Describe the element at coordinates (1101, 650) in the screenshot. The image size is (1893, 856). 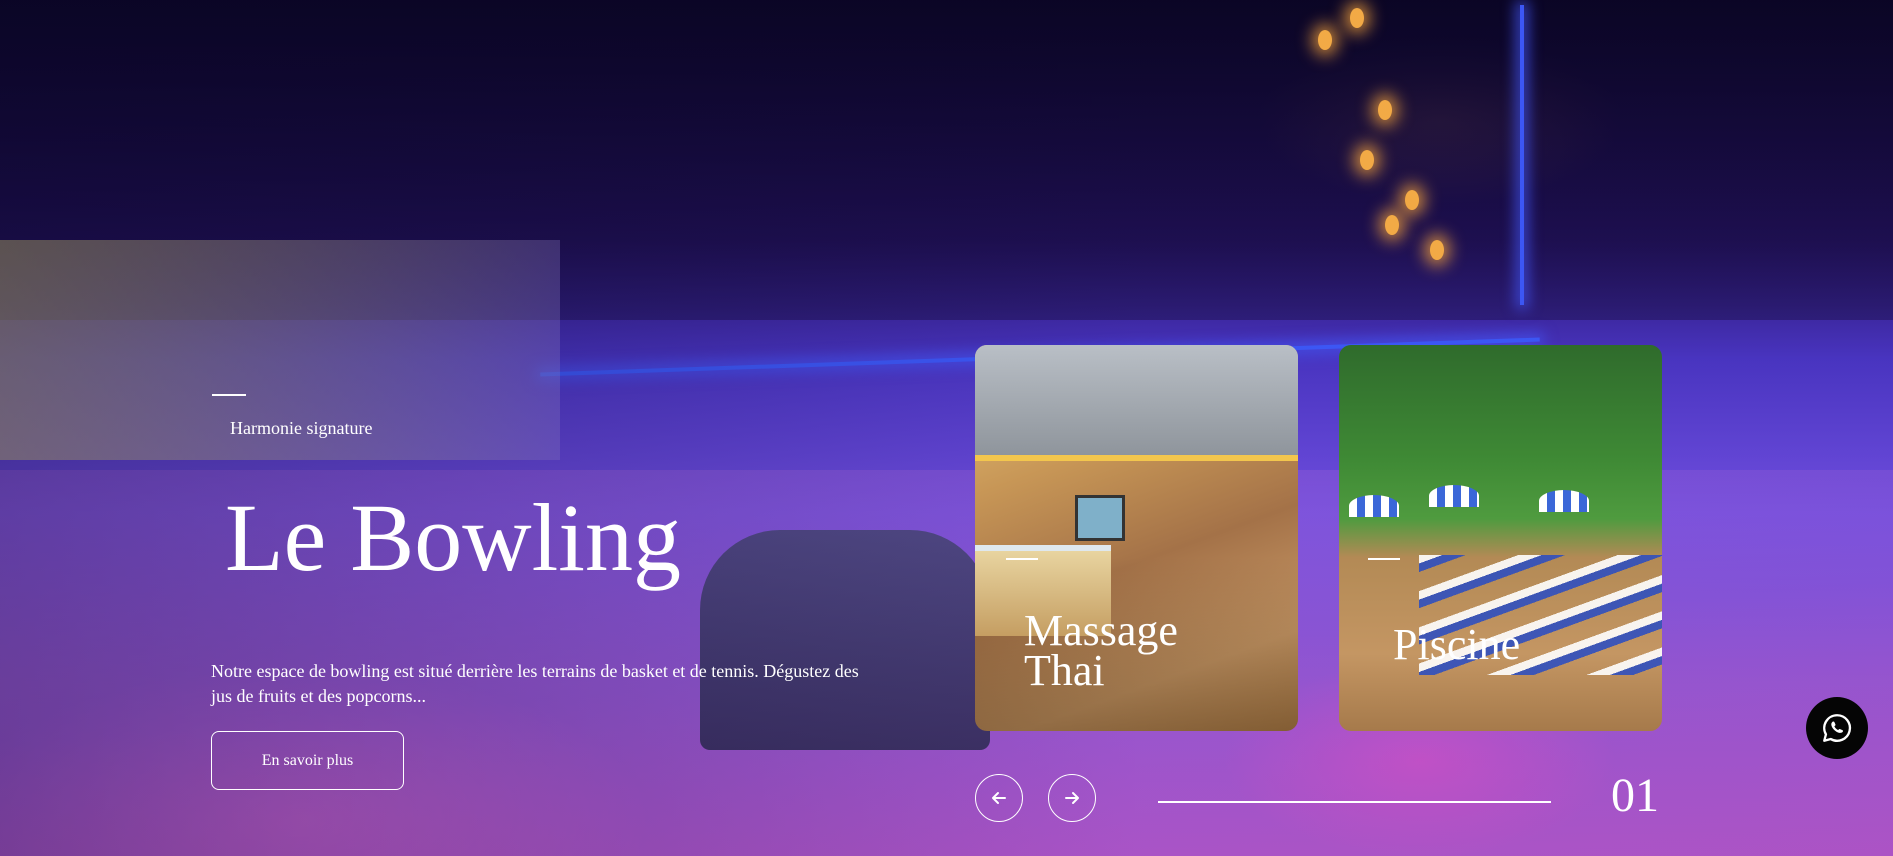
I see `card-title: Massage Thai` at that location.